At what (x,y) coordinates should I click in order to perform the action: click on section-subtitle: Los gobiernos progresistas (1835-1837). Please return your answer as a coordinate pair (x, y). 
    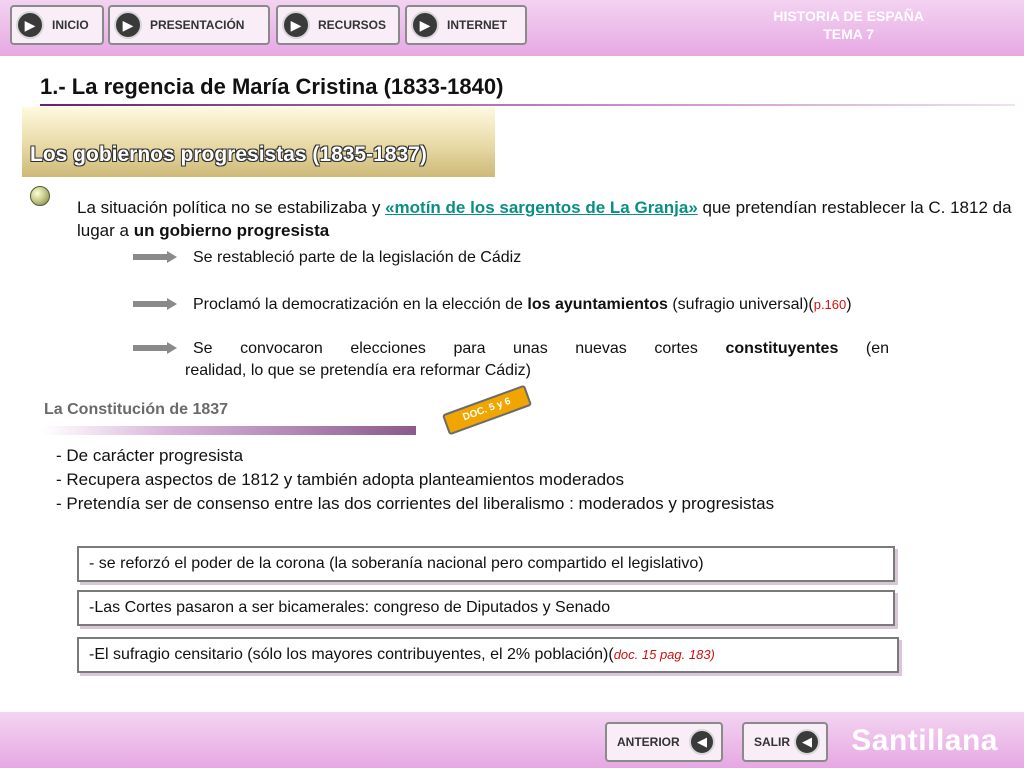
    Looking at the image, I should click on (228, 154).